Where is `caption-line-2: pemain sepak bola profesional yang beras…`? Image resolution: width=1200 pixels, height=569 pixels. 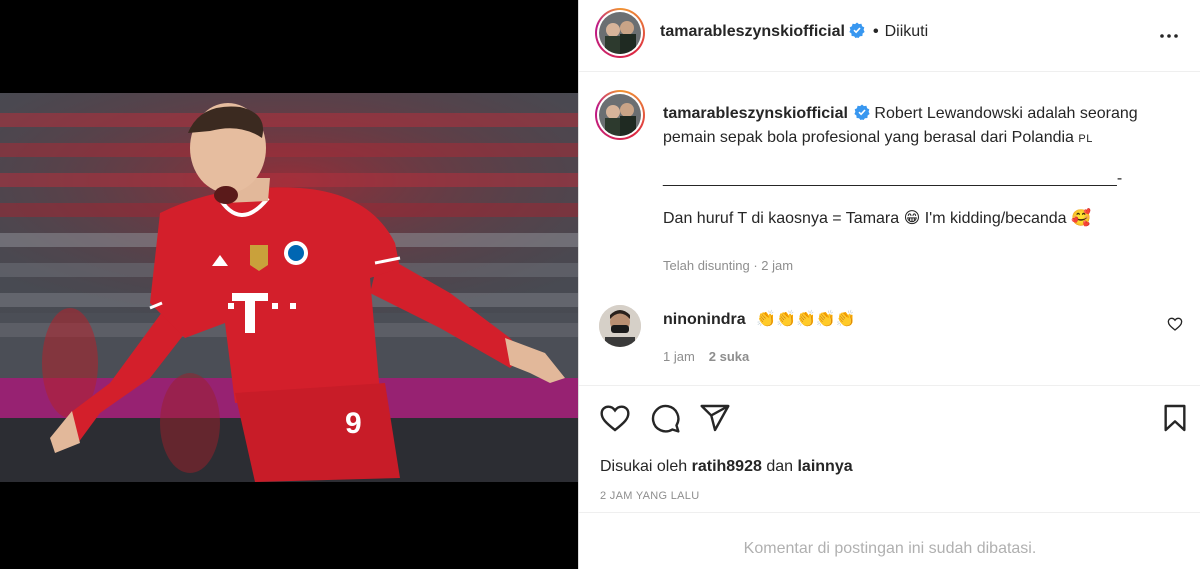 caption-line-2: pemain sepak bola profesional yang beras… is located at coordinates (868, 137).